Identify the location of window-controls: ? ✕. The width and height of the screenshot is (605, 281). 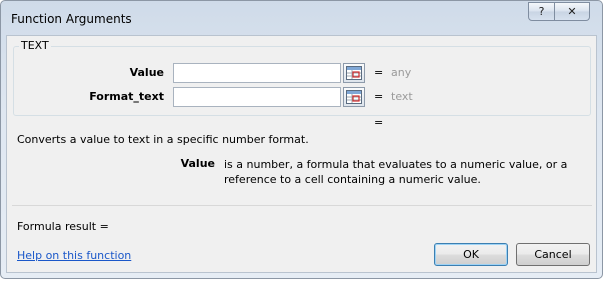
(559, 12).